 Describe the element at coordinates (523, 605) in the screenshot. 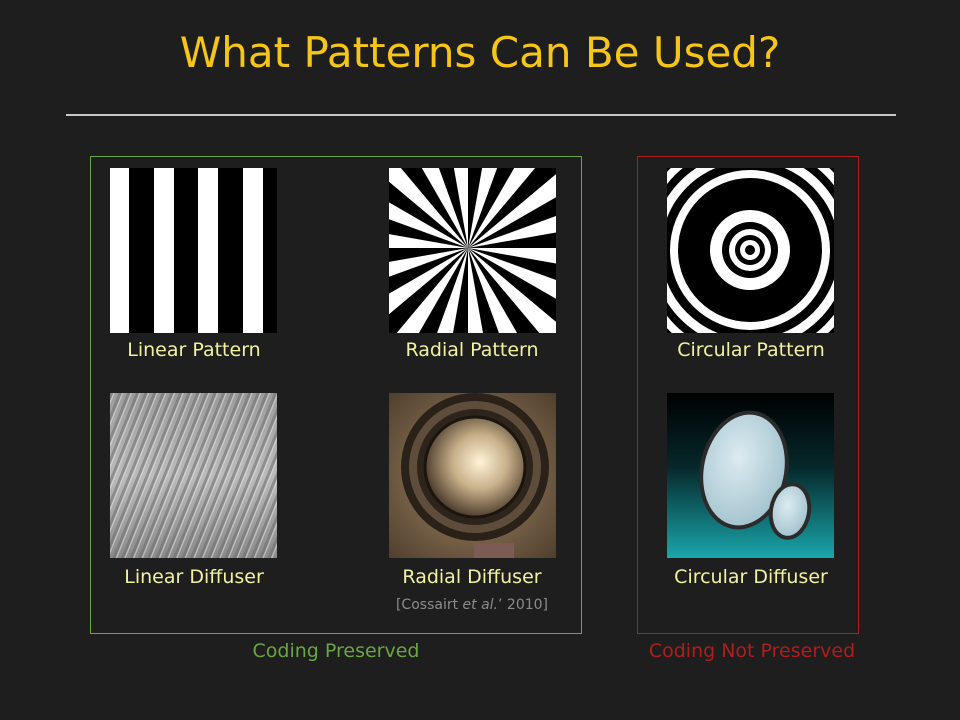

I see `citation-year: ’ 2010]` at that location.